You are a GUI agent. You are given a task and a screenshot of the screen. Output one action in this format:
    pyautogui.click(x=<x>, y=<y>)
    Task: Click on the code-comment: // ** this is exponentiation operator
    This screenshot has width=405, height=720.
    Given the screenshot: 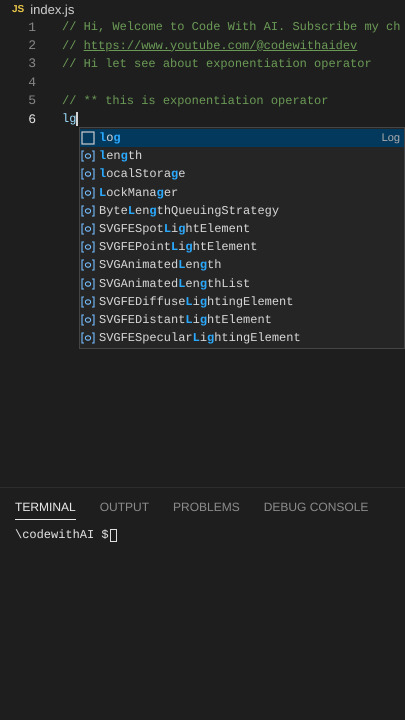 What is the action you would take?
    pyautogui.click(x=195, y=101)
    